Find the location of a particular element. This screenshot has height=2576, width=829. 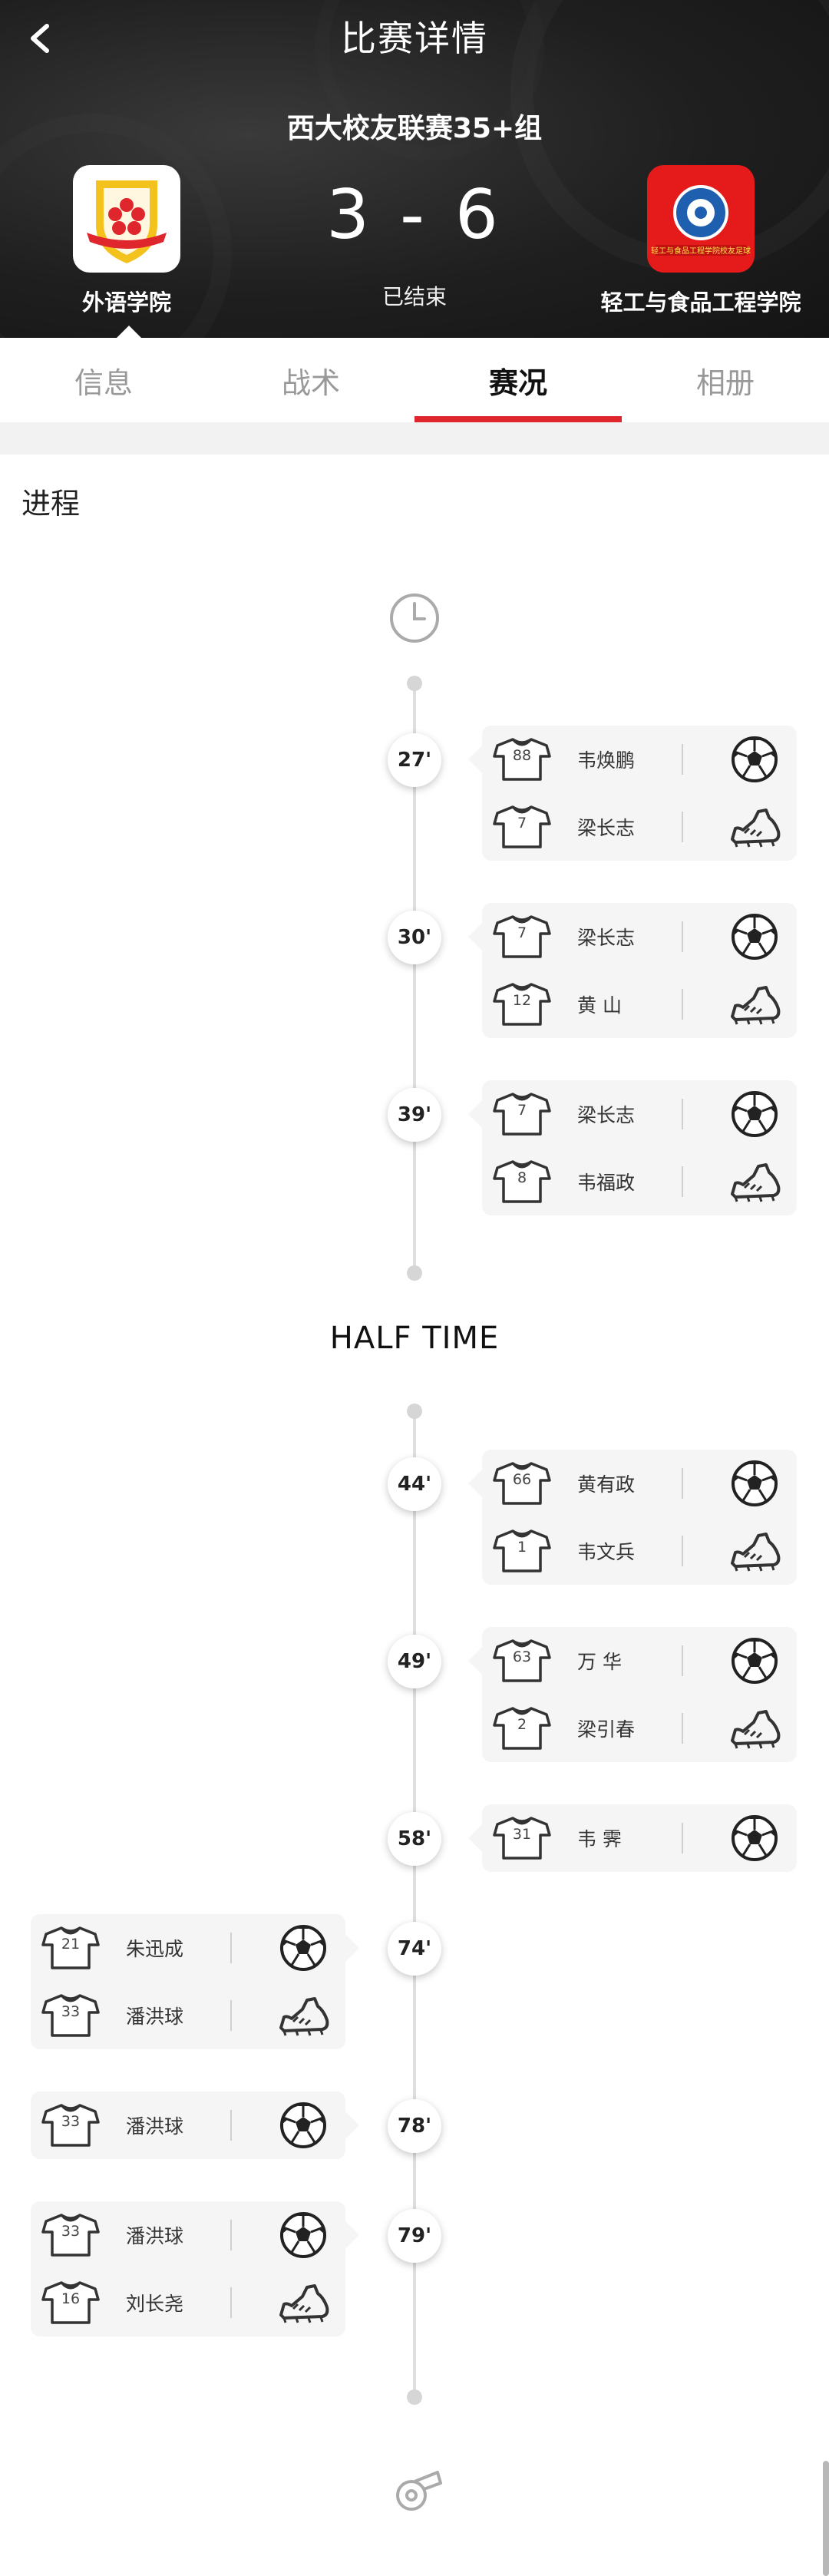

event-card: 7 梁长志 12 黄 山 is located at coordinates (632, 970).